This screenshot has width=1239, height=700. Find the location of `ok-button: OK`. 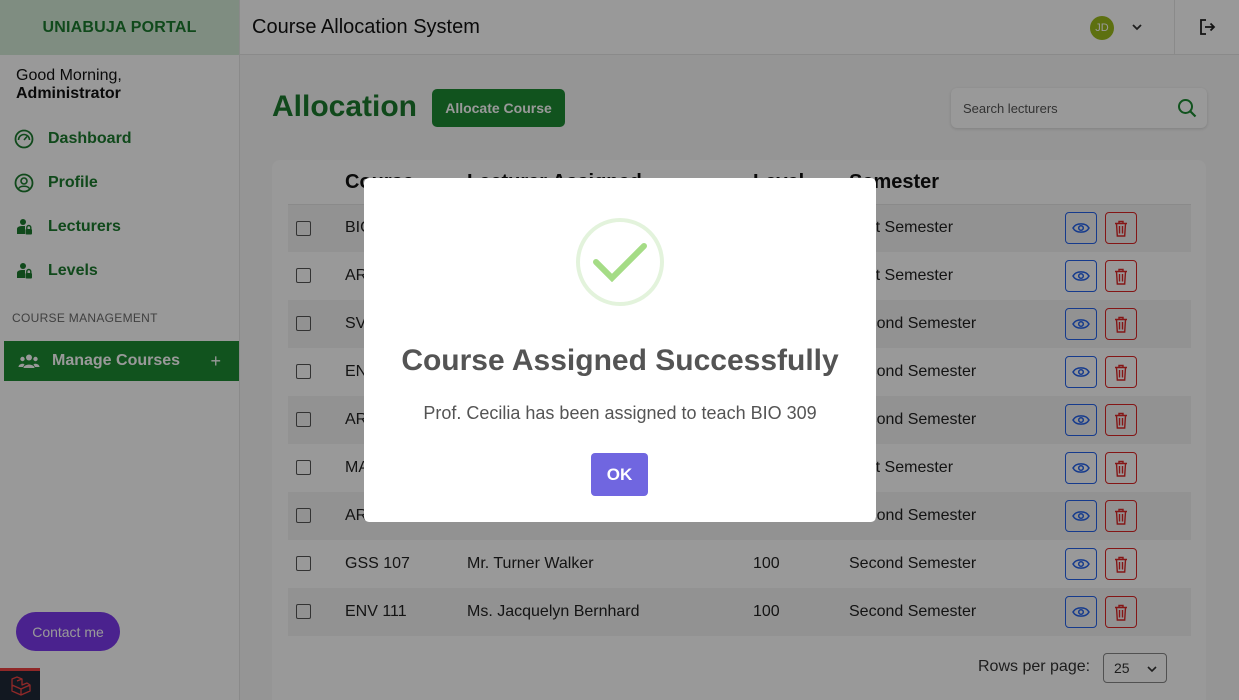

ok-button: OK is located at coordinates (619, 474).